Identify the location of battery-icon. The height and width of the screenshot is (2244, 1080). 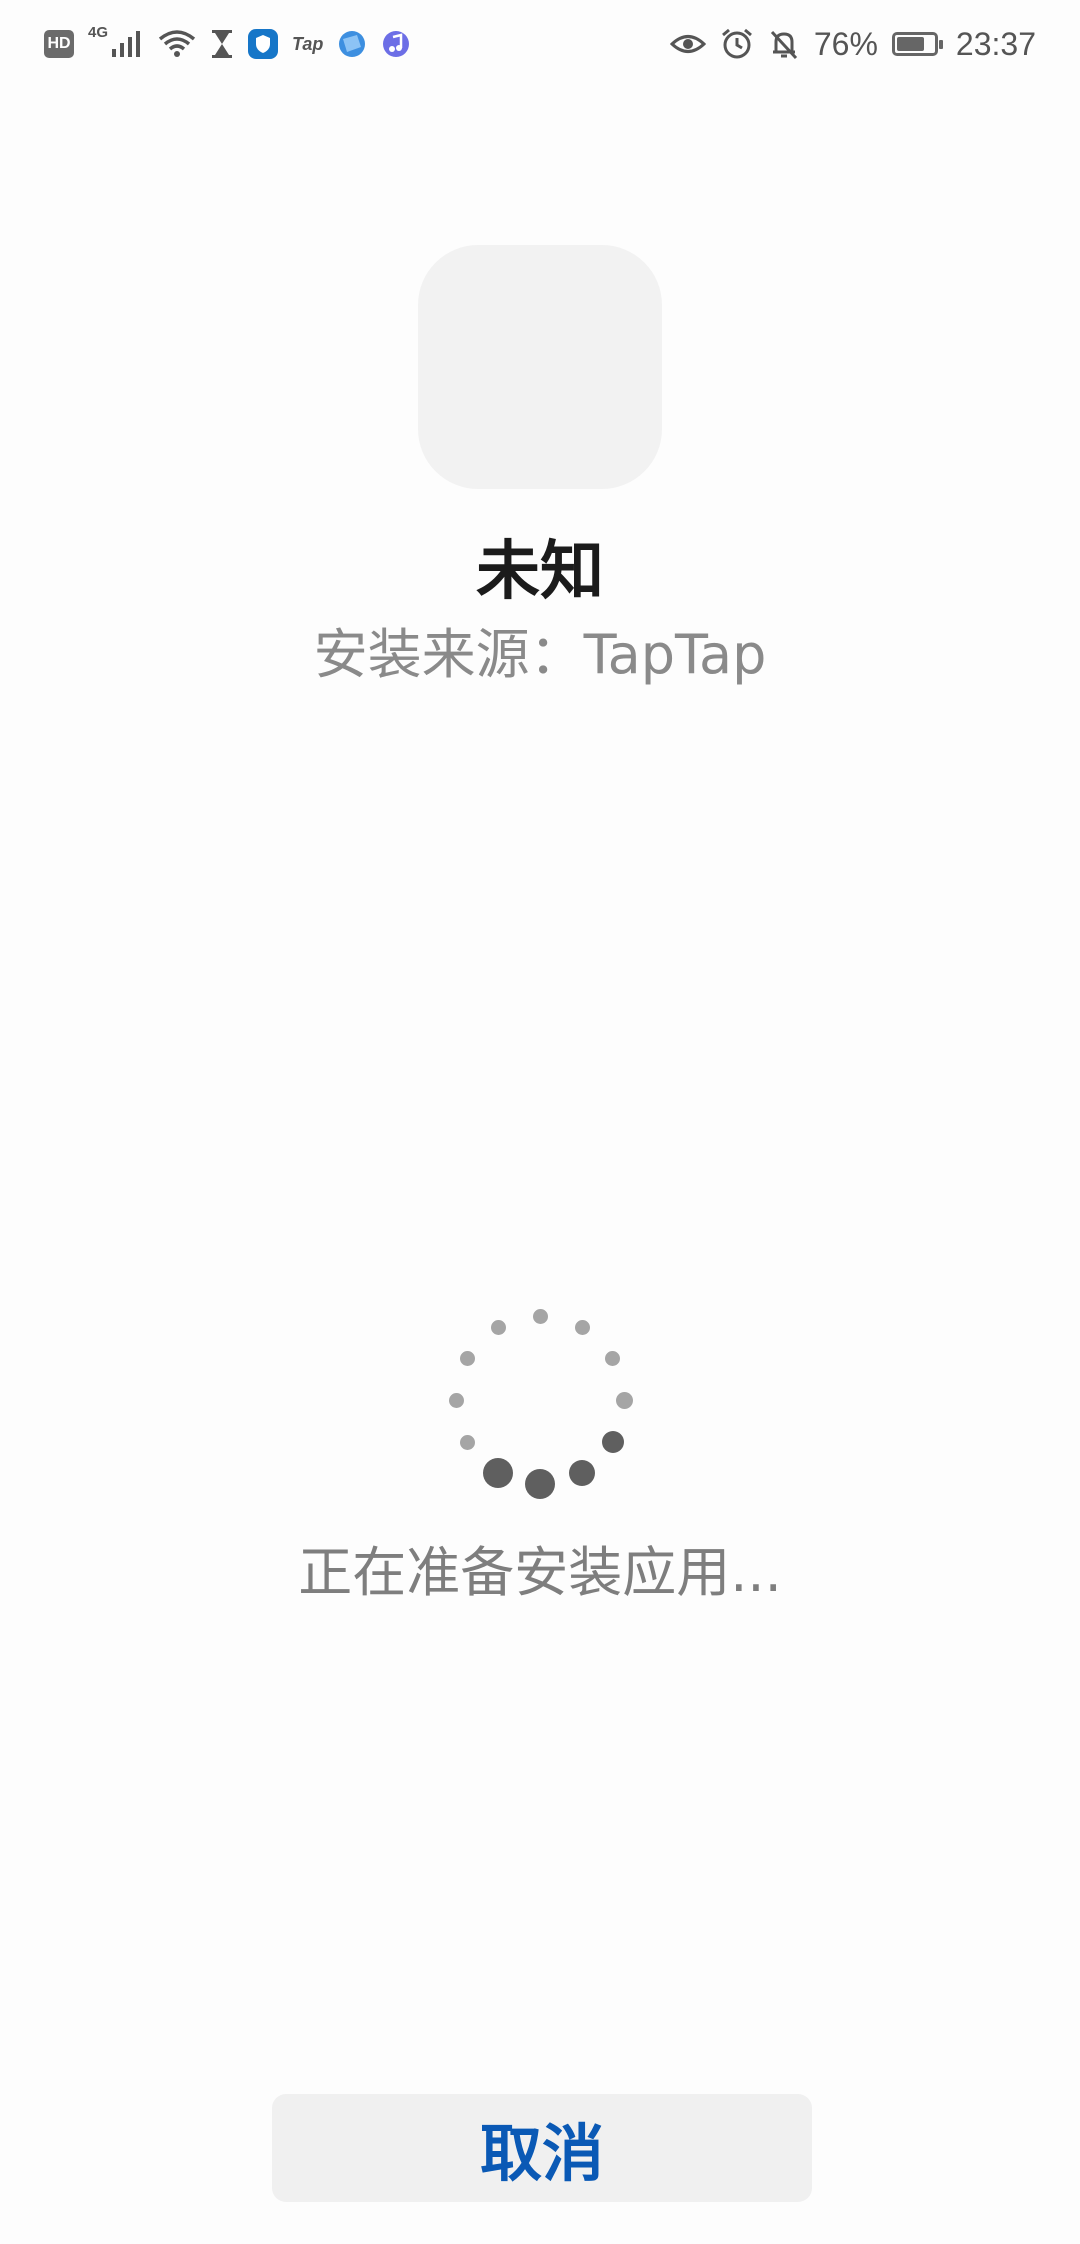
(917, 44).